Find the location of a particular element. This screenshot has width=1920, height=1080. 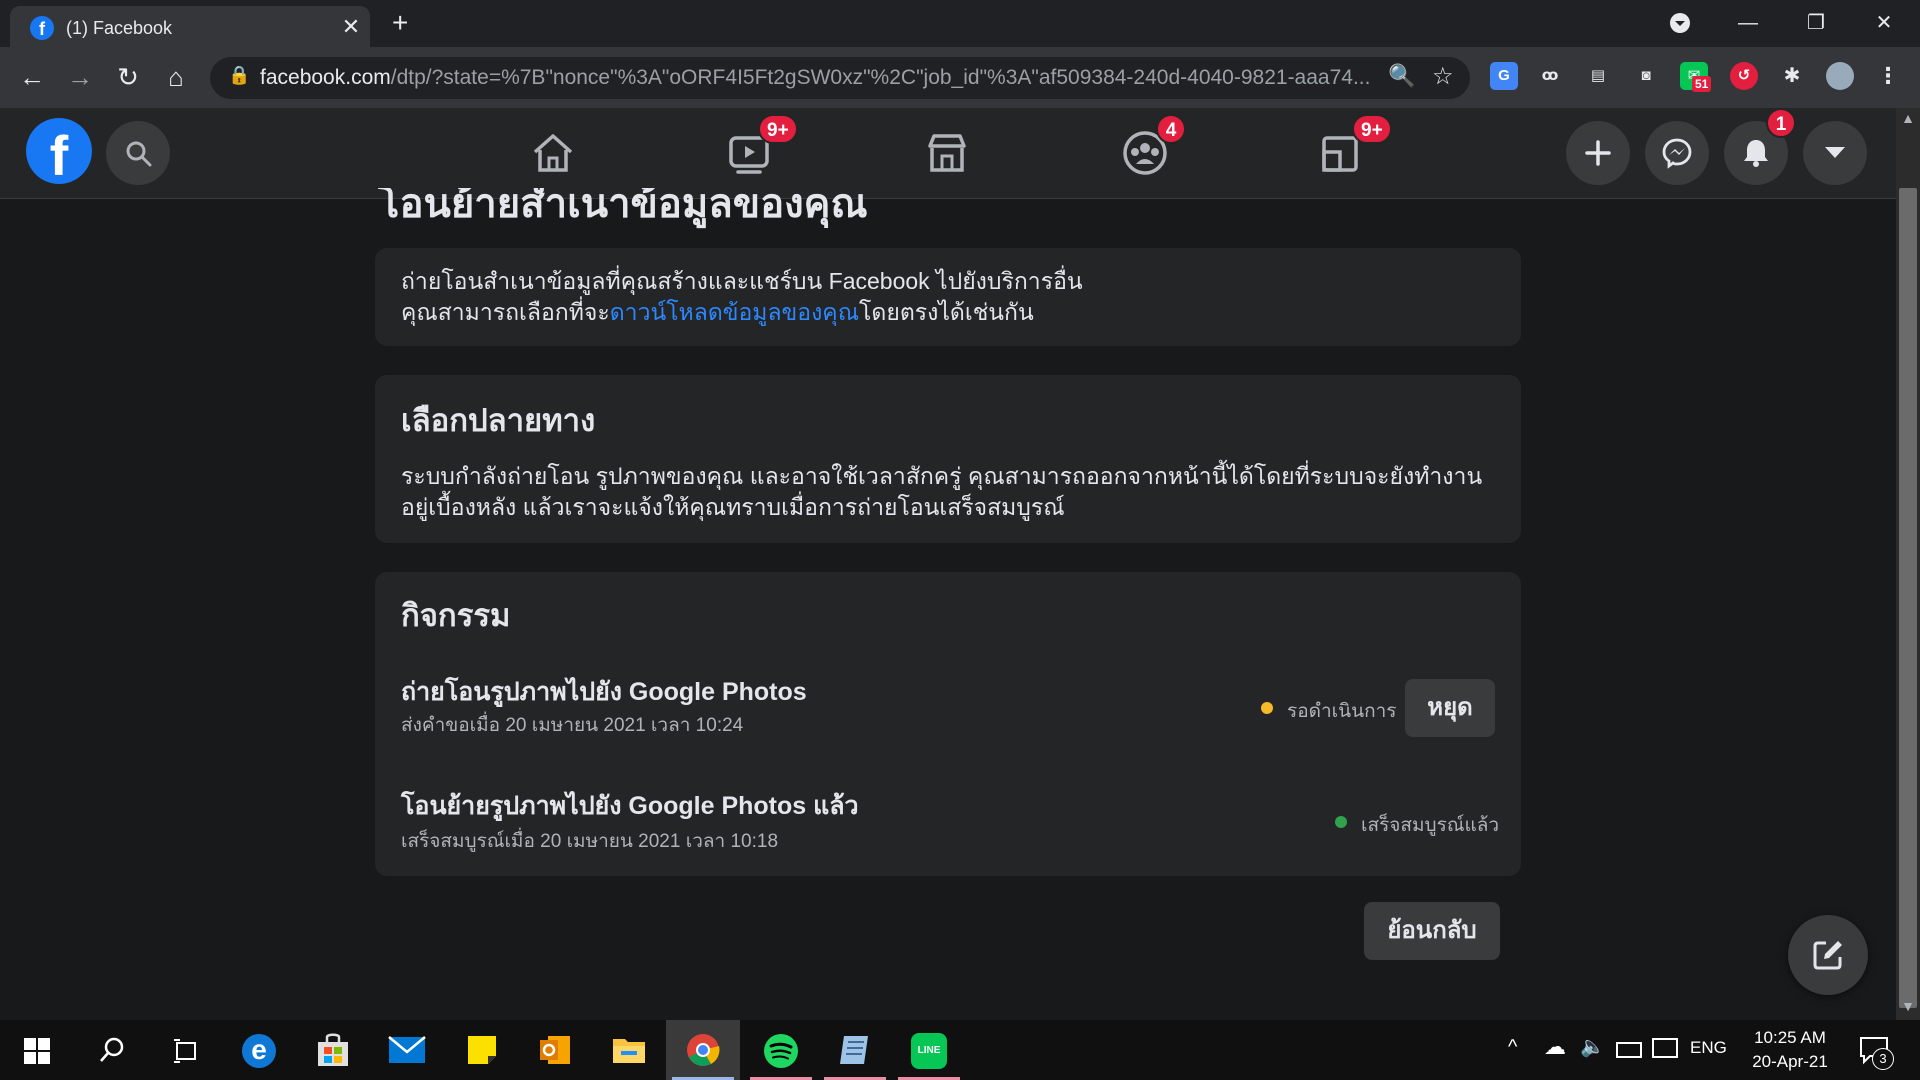

bookmark-star-icon: ☆ is located at coordinates (1443, 76).